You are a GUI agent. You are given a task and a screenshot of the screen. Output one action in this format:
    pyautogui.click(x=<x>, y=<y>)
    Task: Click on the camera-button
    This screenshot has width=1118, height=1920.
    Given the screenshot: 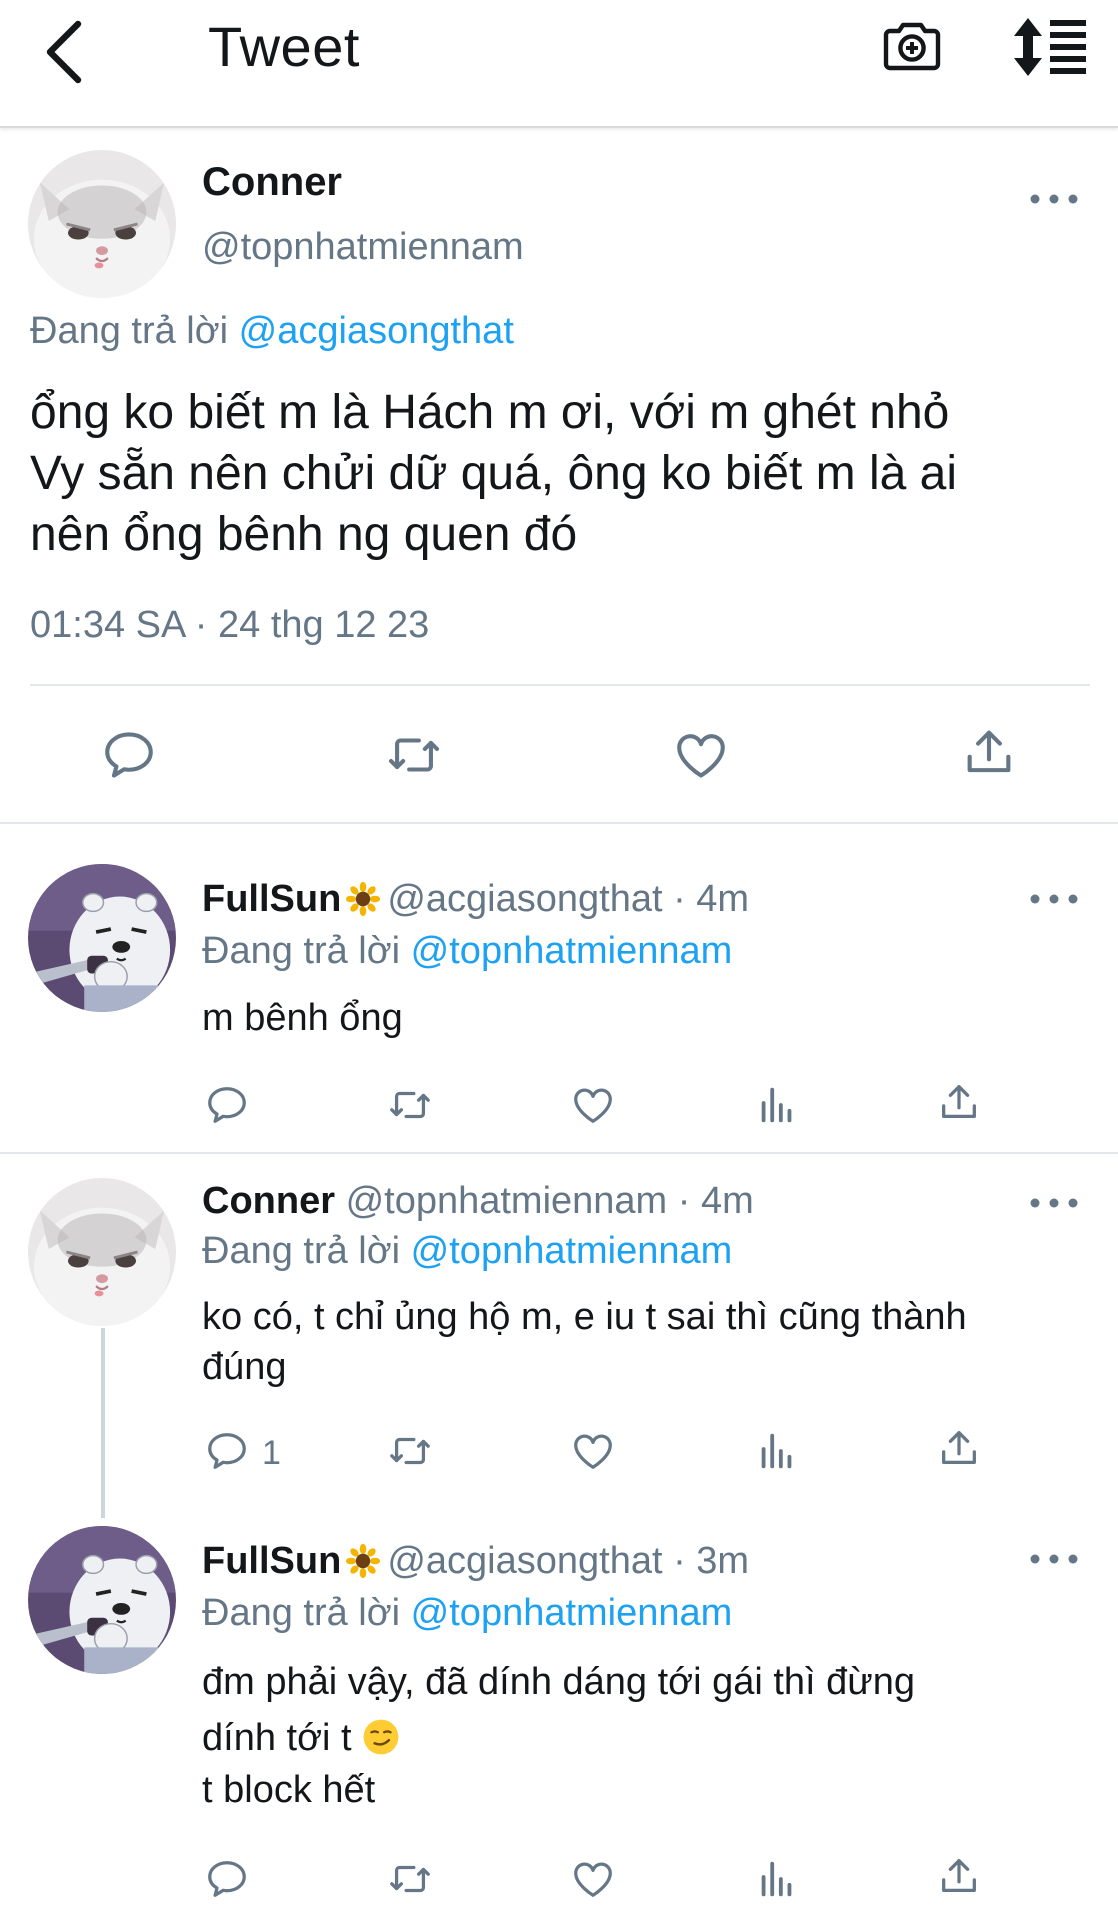 What is the action you would take?
    pyautogui.click(x=912, y=46)
    